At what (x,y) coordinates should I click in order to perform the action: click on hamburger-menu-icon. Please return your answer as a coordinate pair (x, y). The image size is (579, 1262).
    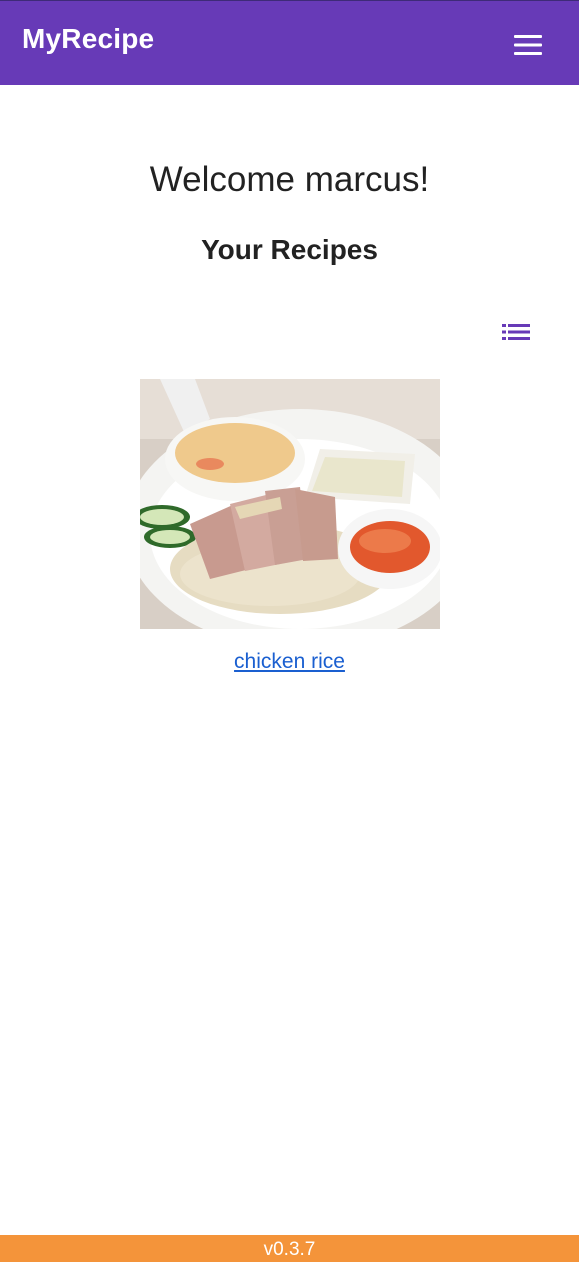
    Looking at the image, I should click on (528, 45).